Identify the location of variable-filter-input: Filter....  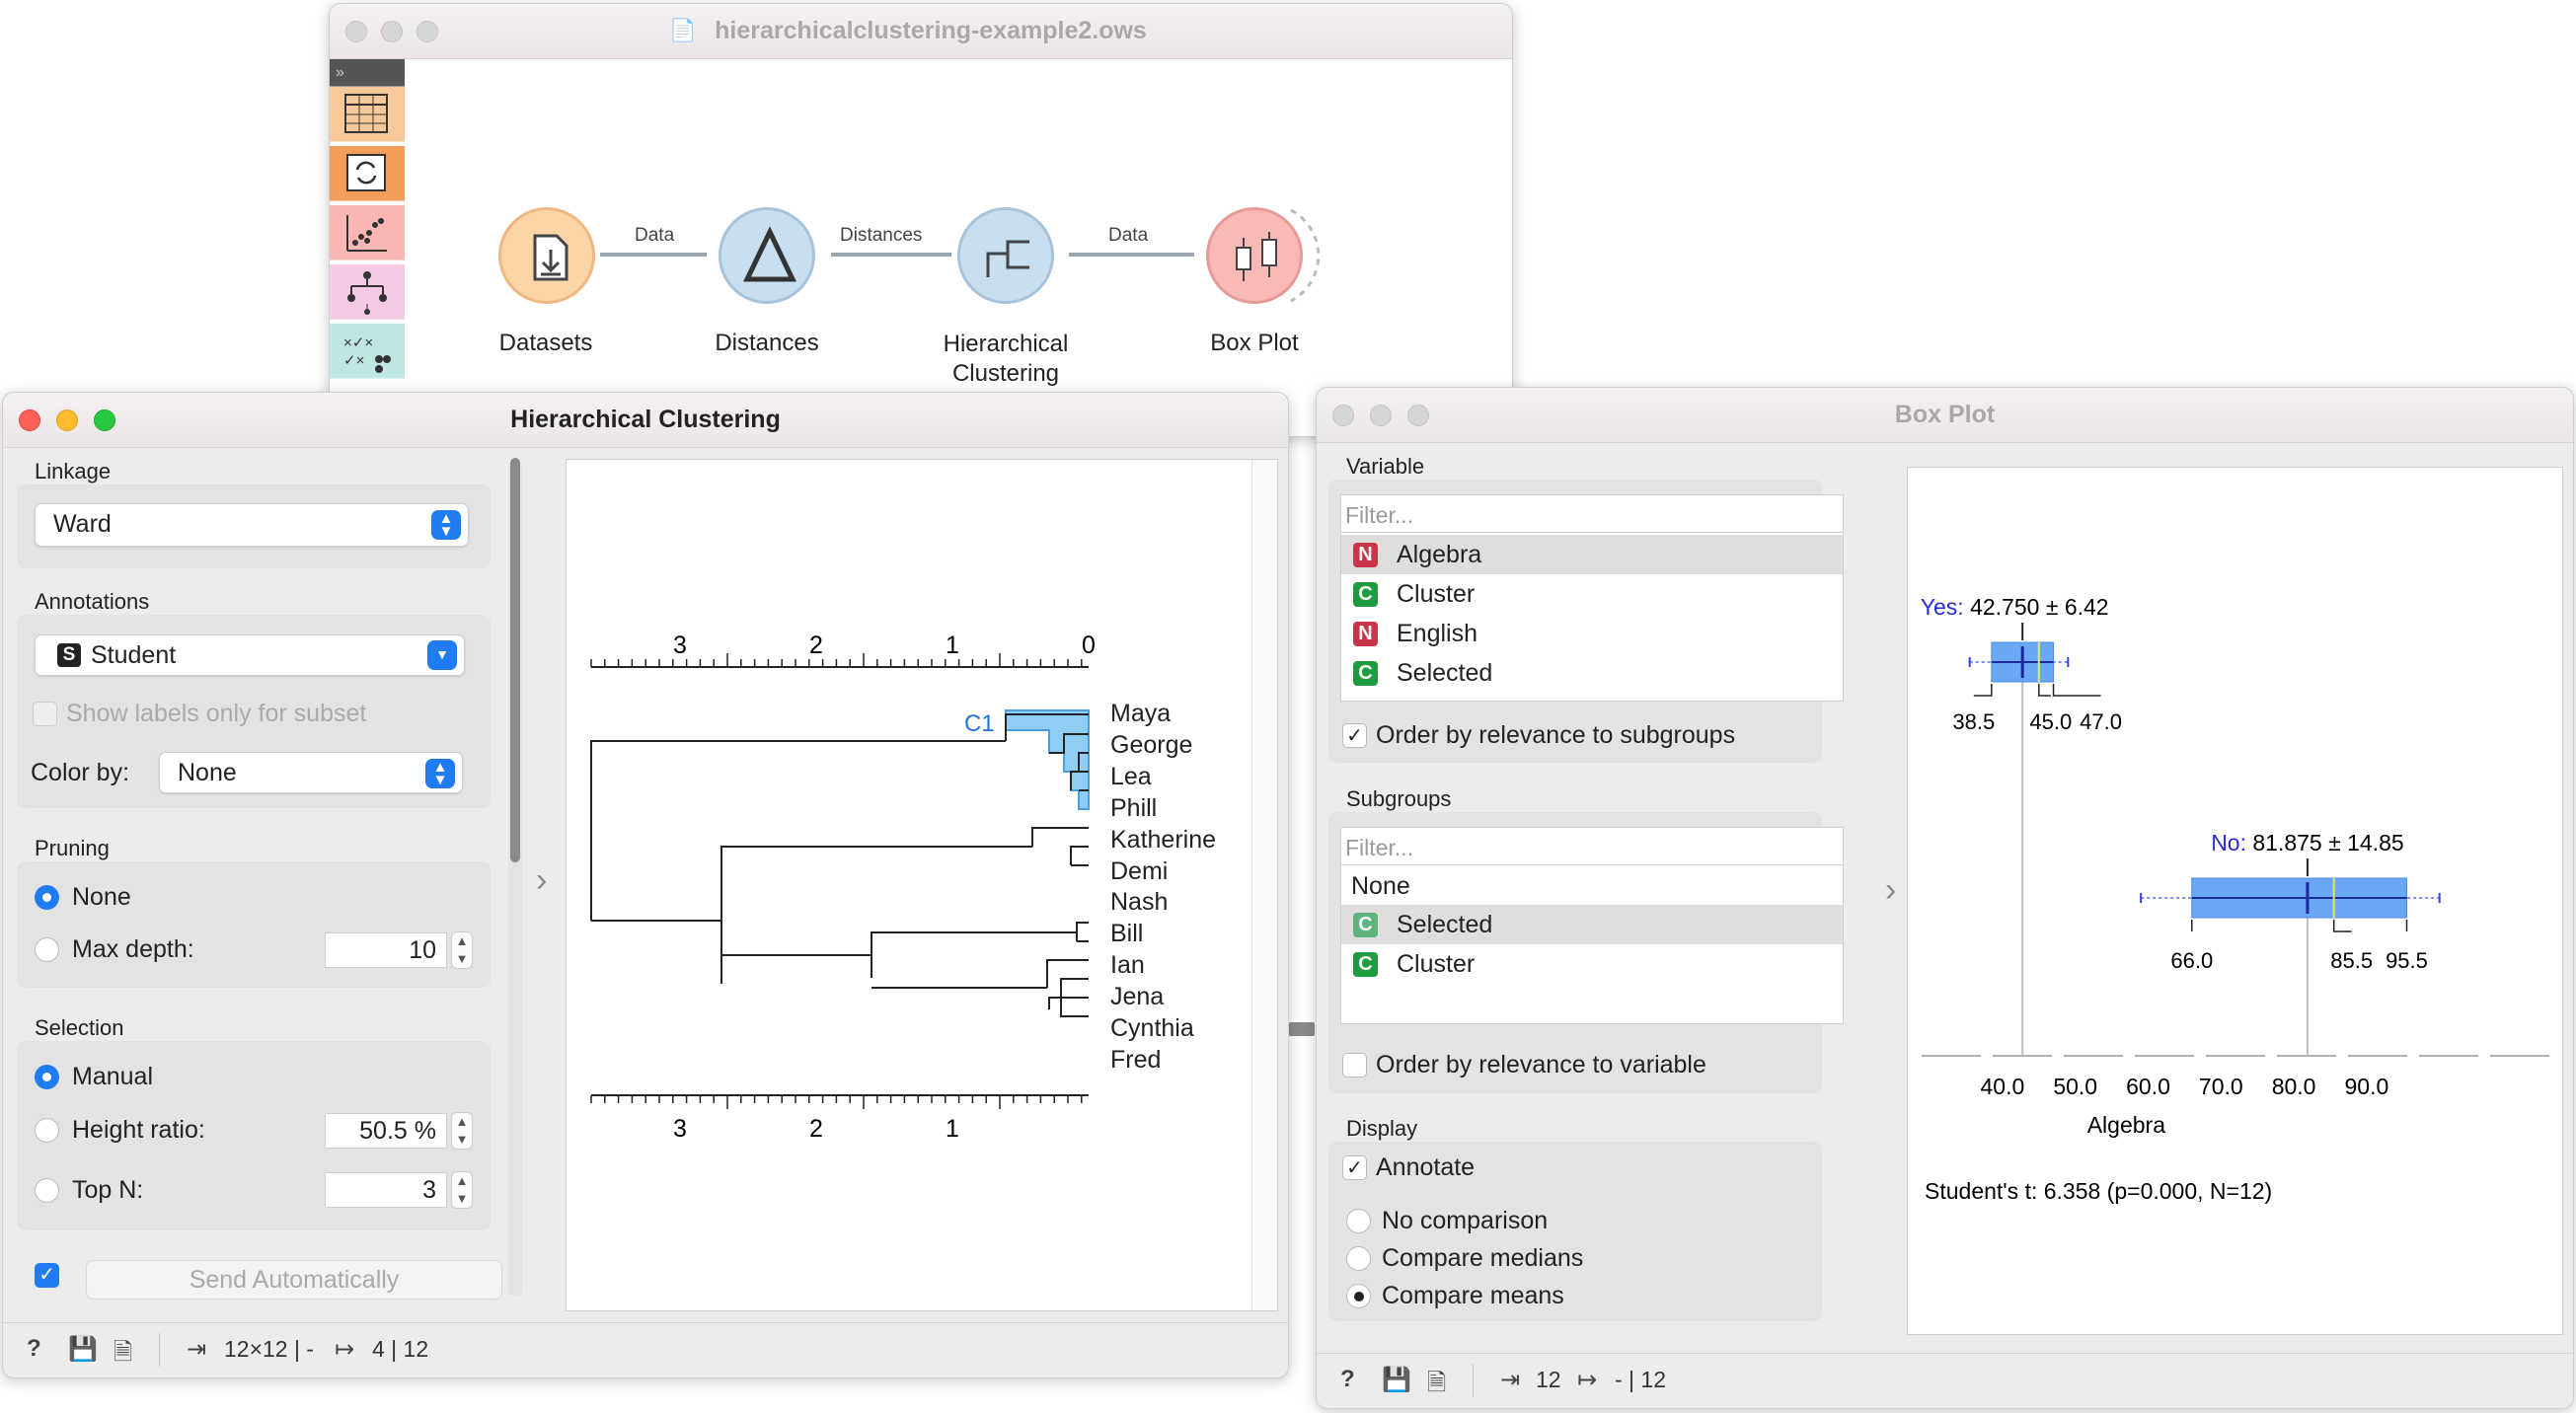
(1592, 514).